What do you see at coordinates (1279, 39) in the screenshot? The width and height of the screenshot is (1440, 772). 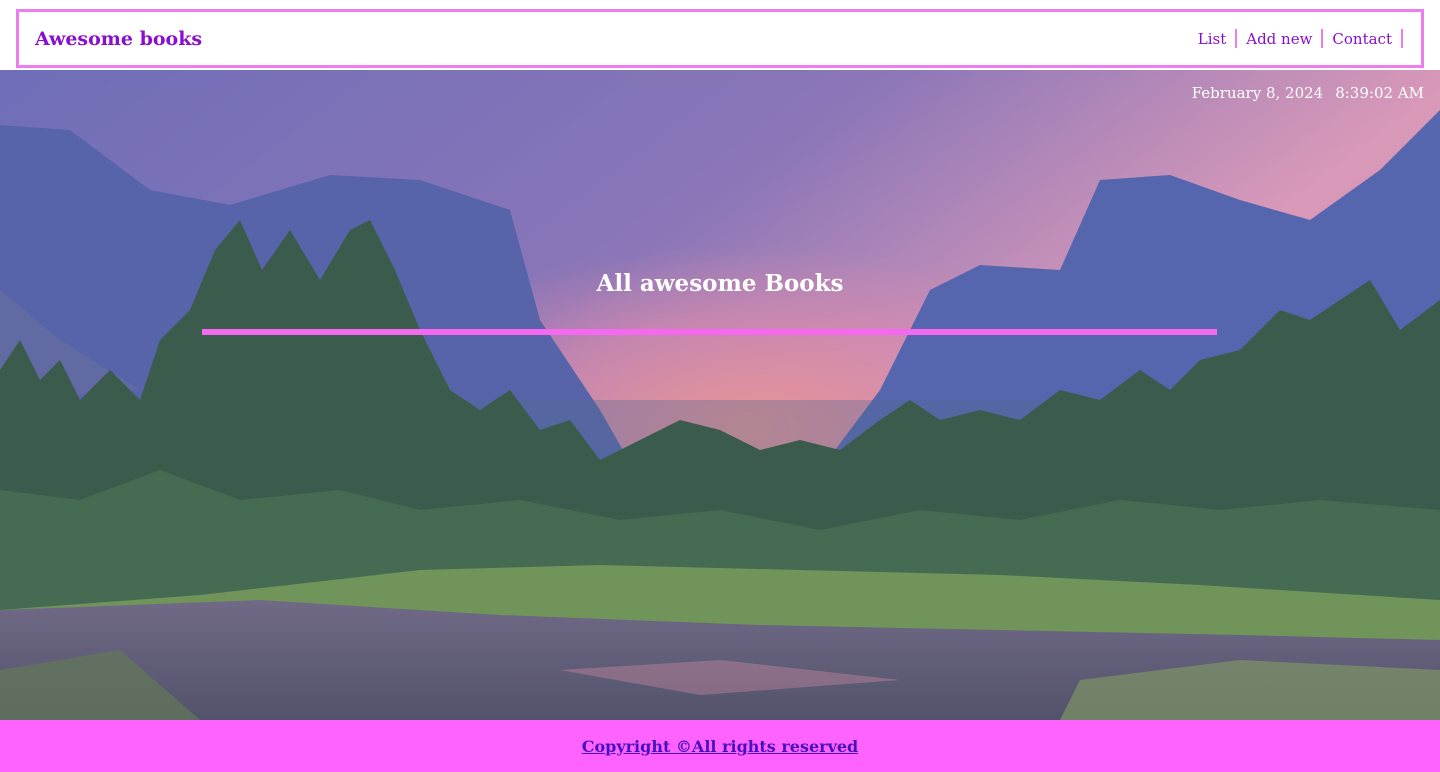 I see `nav-add-new-link: Add new` at bounding box center [1279, 39].